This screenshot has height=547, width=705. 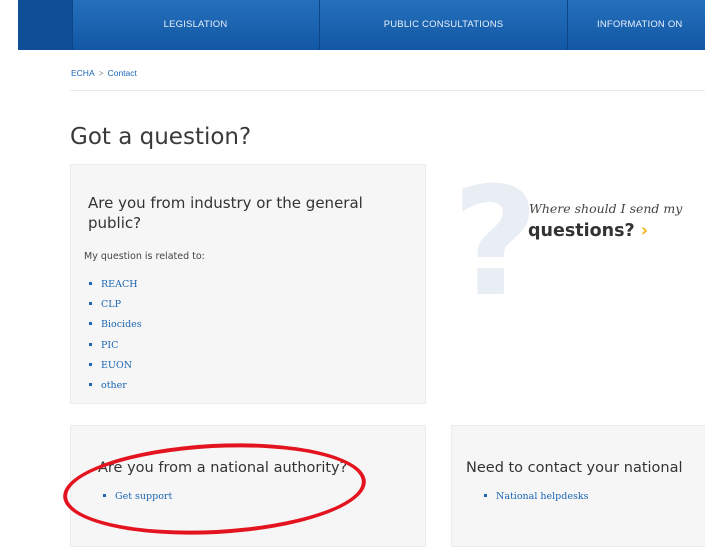 I want to click on mouse-cursor-icon: ˘, so click(x=189, y=136).